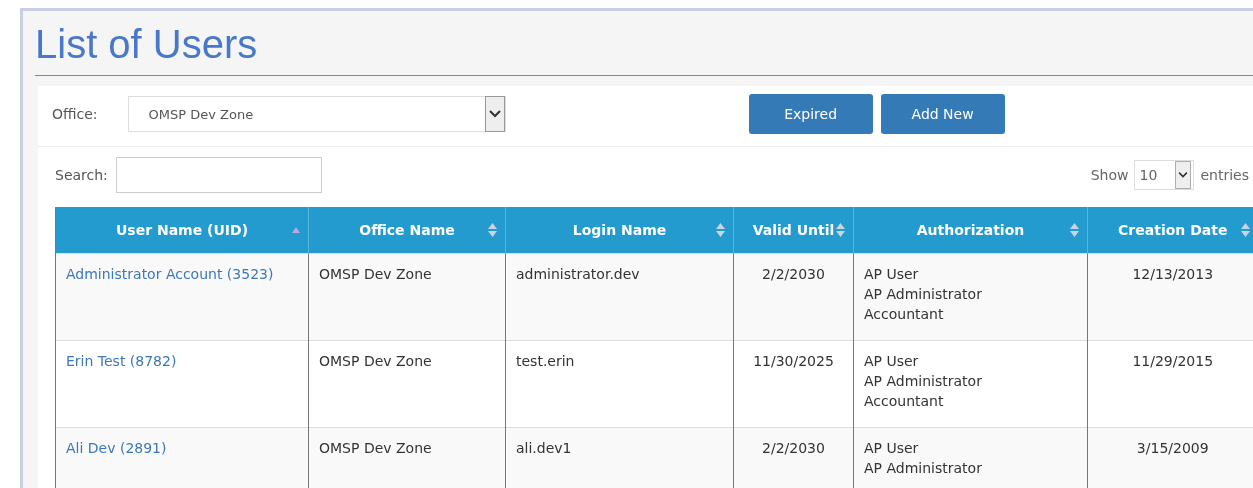 This screenshot has width=1253, height=488. What do you see at coordinates (1164, 175) in the screenshot?
I see `page-length-select: 10` at bounding box center [1164, 175].